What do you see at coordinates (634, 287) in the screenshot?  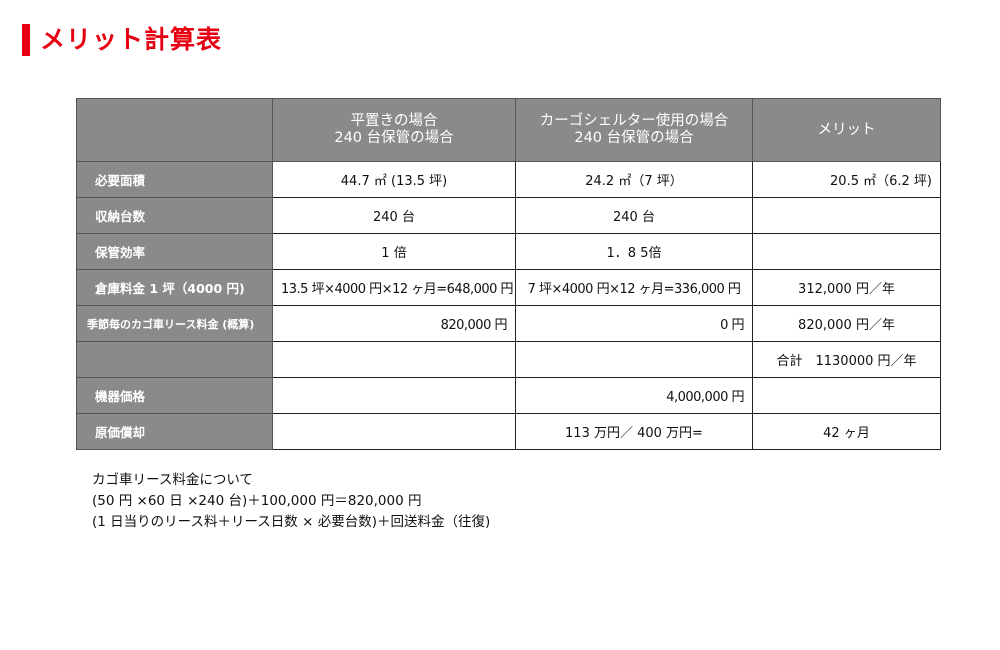 I see `cell-cargo: 7 坪×4000 円×12 ヶ月=336,000 円` at bounding box center [634, 287].